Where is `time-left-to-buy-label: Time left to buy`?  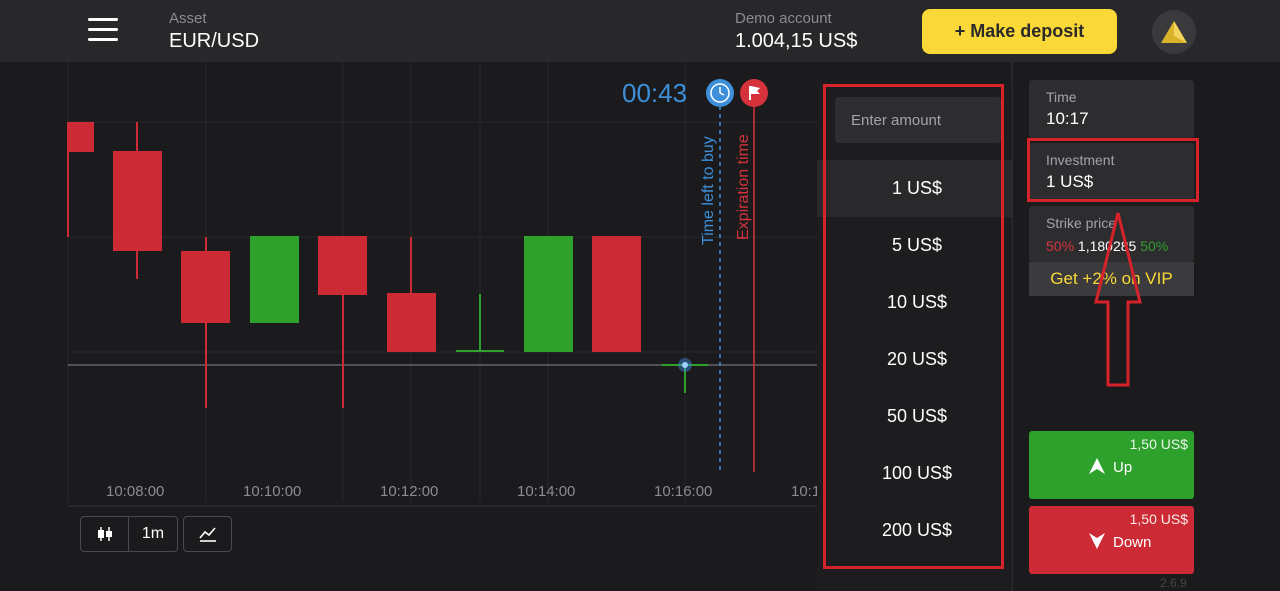 time-left-to-buy-label: Time left to buy is located at coordinates (708, 190).